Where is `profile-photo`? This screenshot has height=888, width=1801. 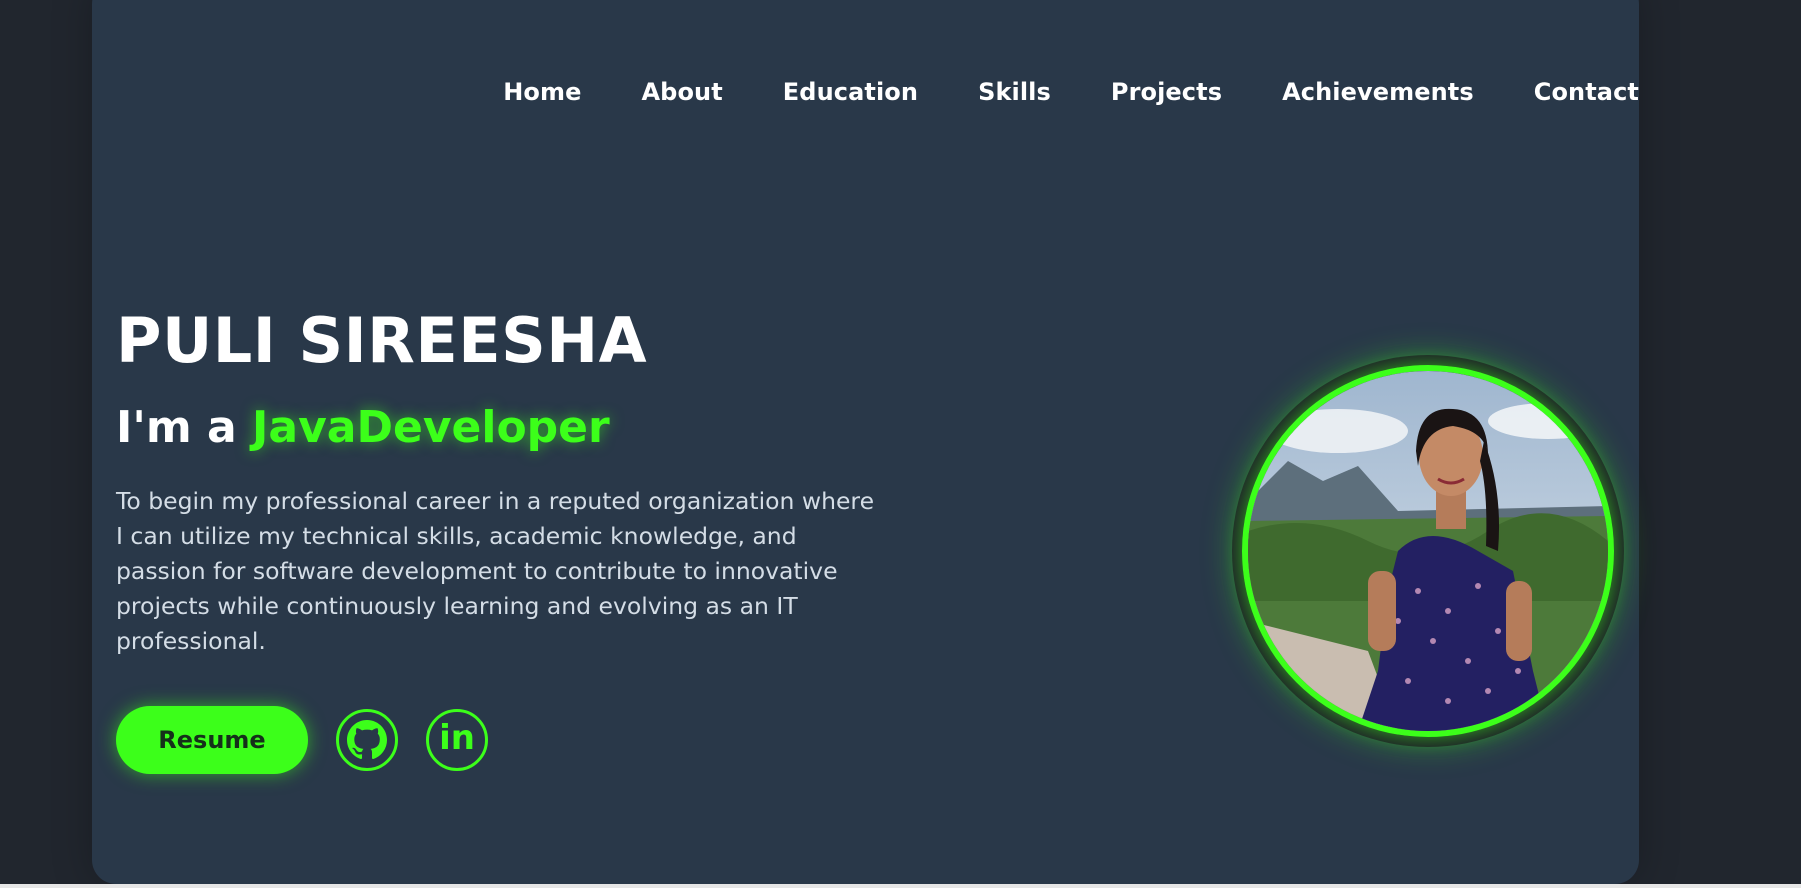
profile-photo is located at coordinates (1428, 551).